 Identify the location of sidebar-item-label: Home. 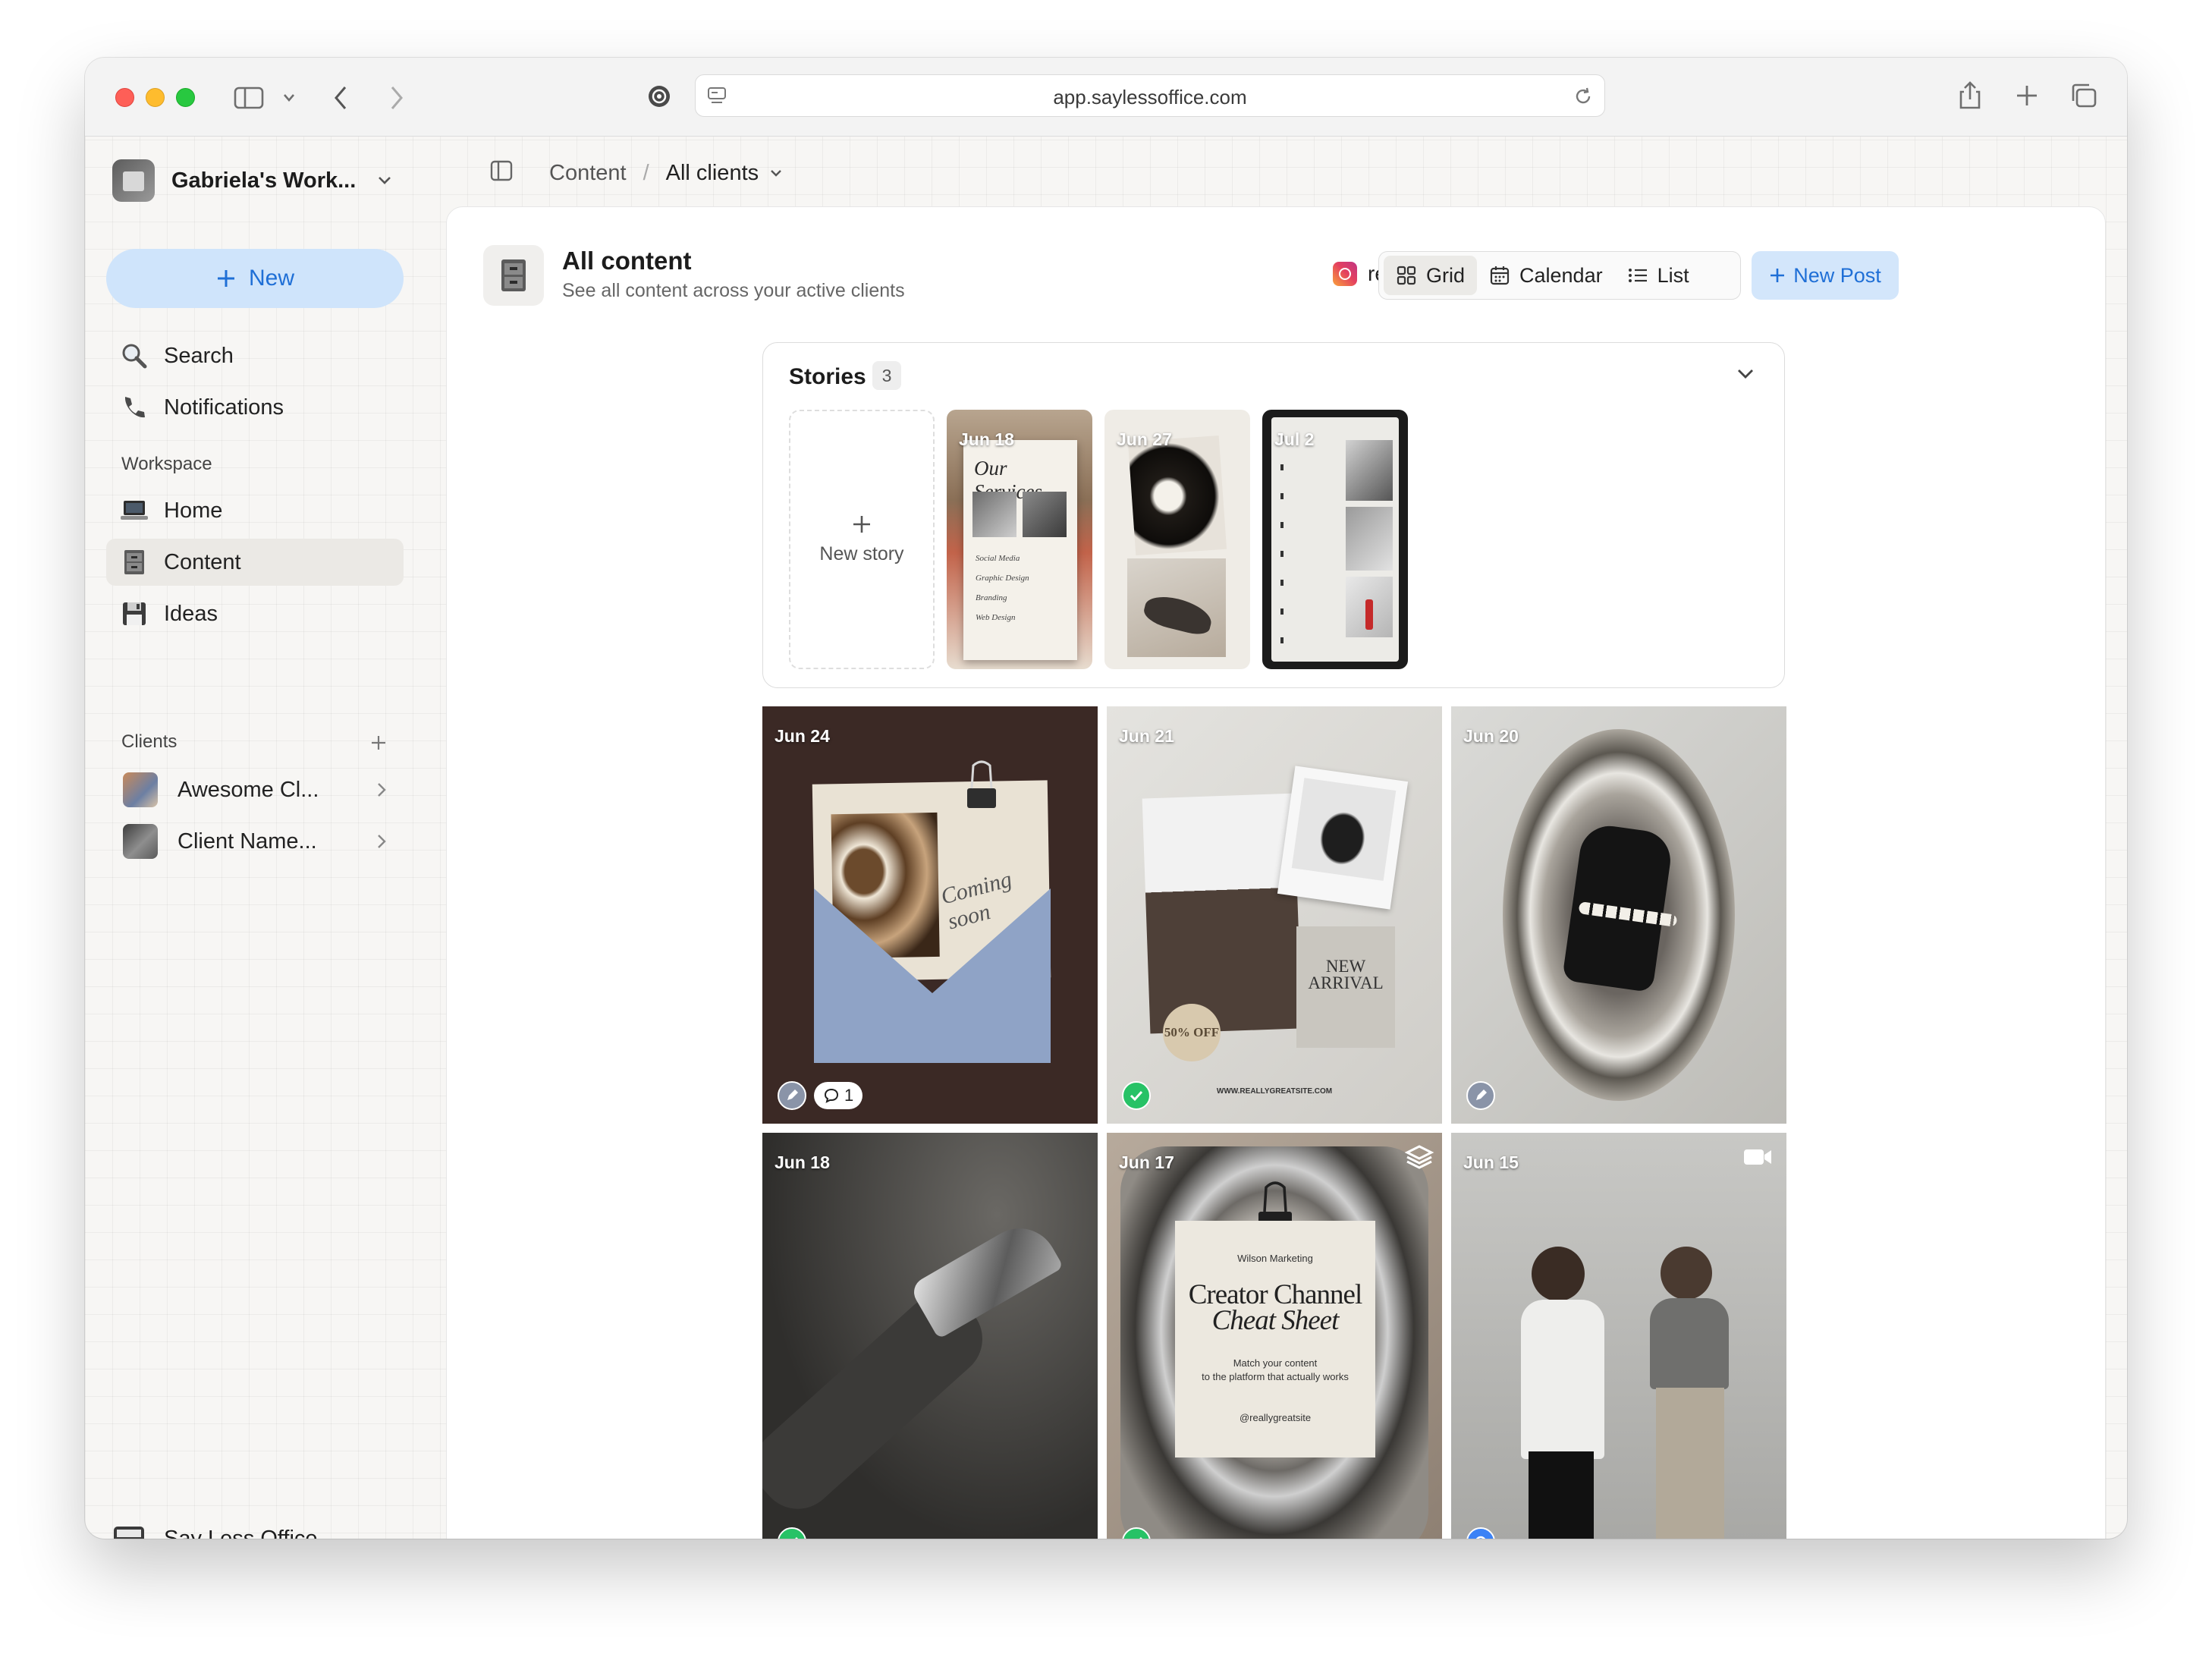
(193, 510).